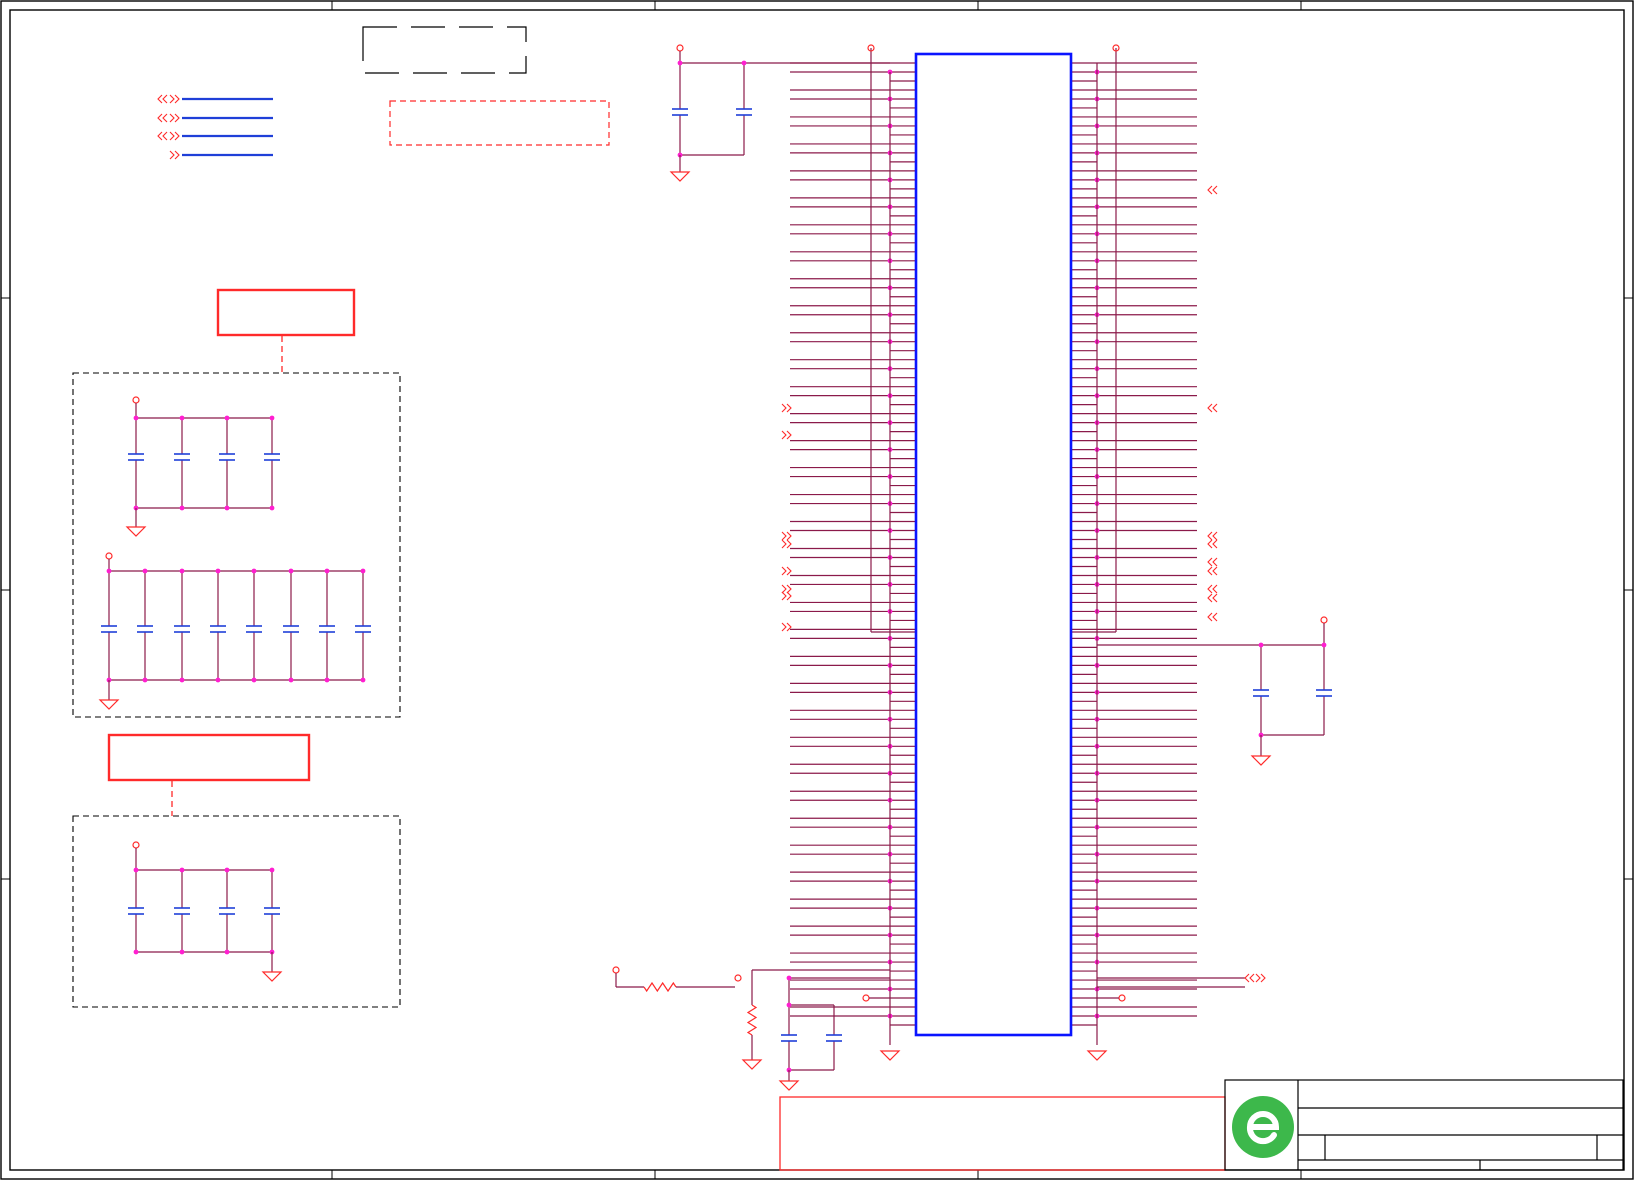 This screenshot has width=1634, height=1180. I want to click on description-box, so click(1002, 1133).